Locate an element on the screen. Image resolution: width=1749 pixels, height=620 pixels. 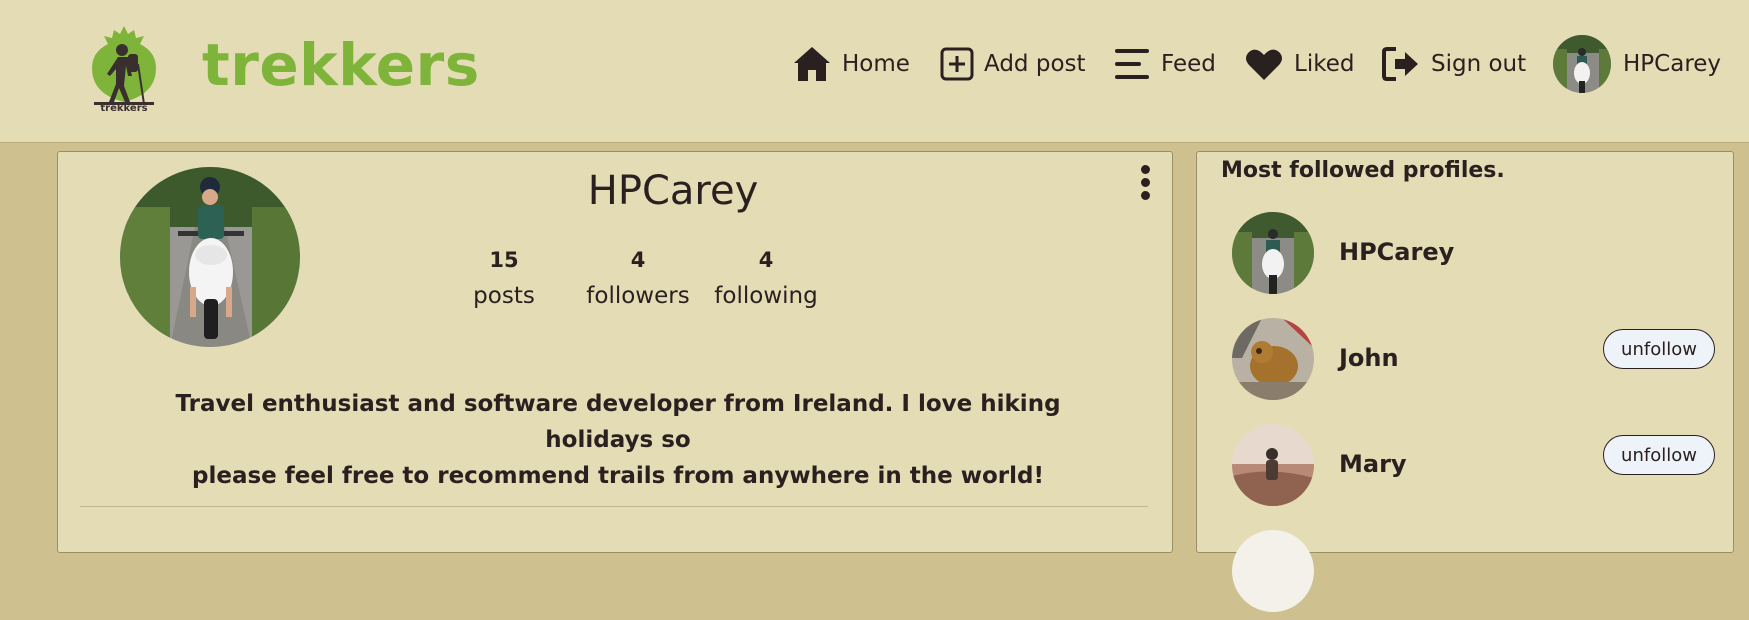
panel-title: Most followed profiles. is located at coordinates (1363, 170).